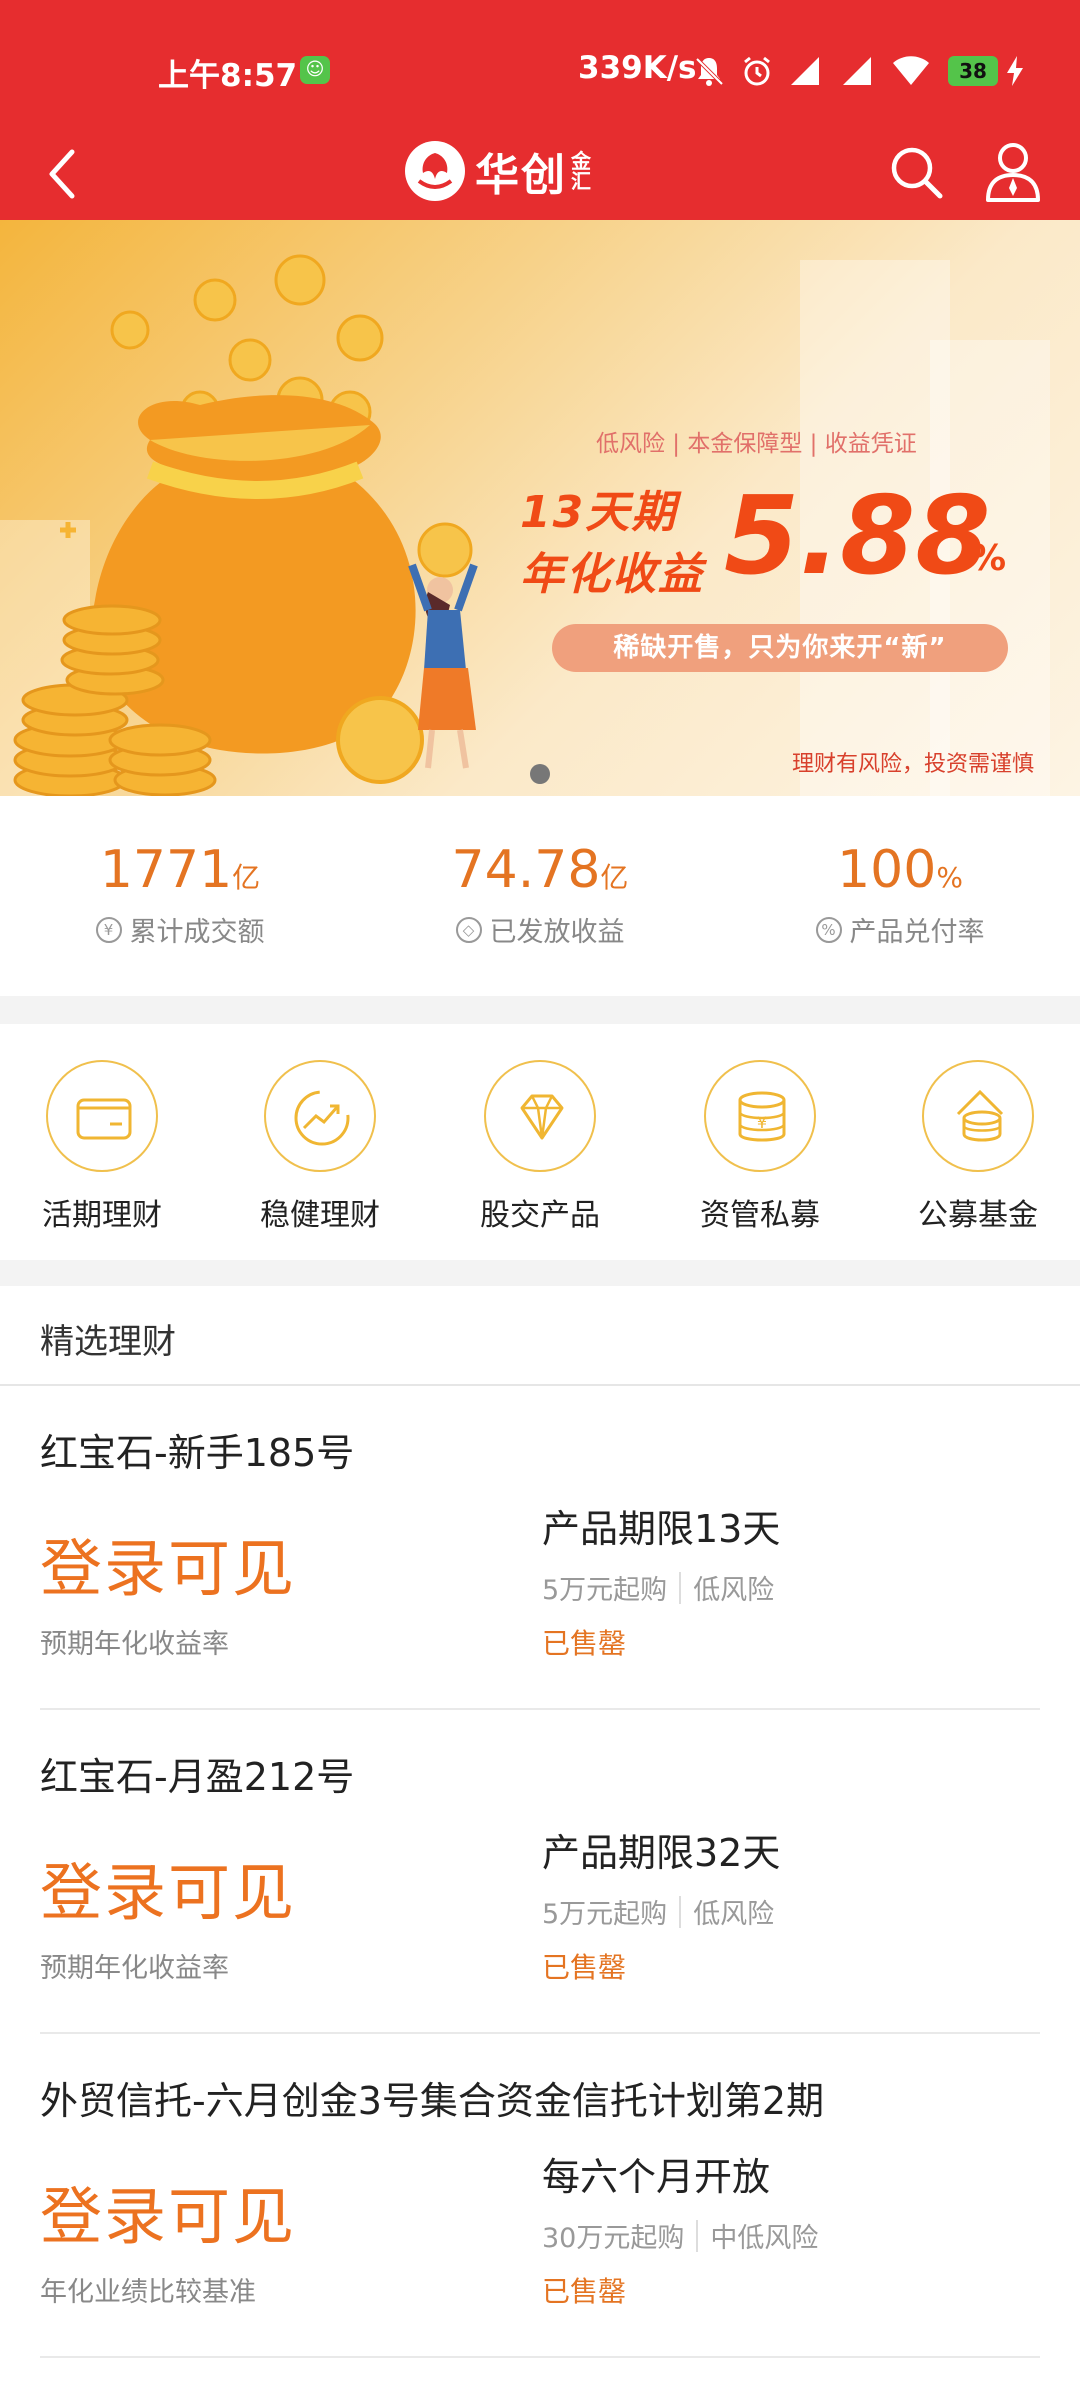 This screenshot has height=2400, width=1080. Describe the element at coordinates (521, 175) in the screenshot. I see `brand-logo-text: 华创` at that location.